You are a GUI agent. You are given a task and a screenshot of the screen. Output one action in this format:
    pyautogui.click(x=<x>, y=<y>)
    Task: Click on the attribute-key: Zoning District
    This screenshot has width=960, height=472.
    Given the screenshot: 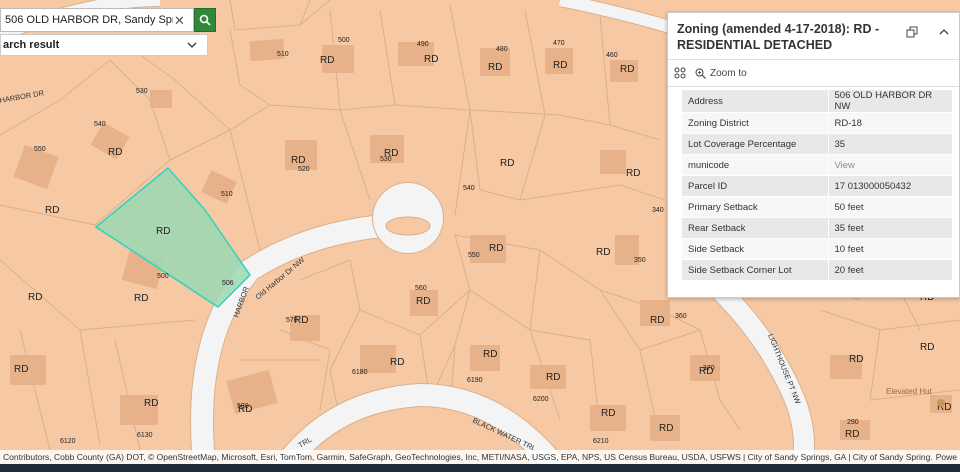 What is the action you would take?
    pyautogui.click(x=755, y=123)
    